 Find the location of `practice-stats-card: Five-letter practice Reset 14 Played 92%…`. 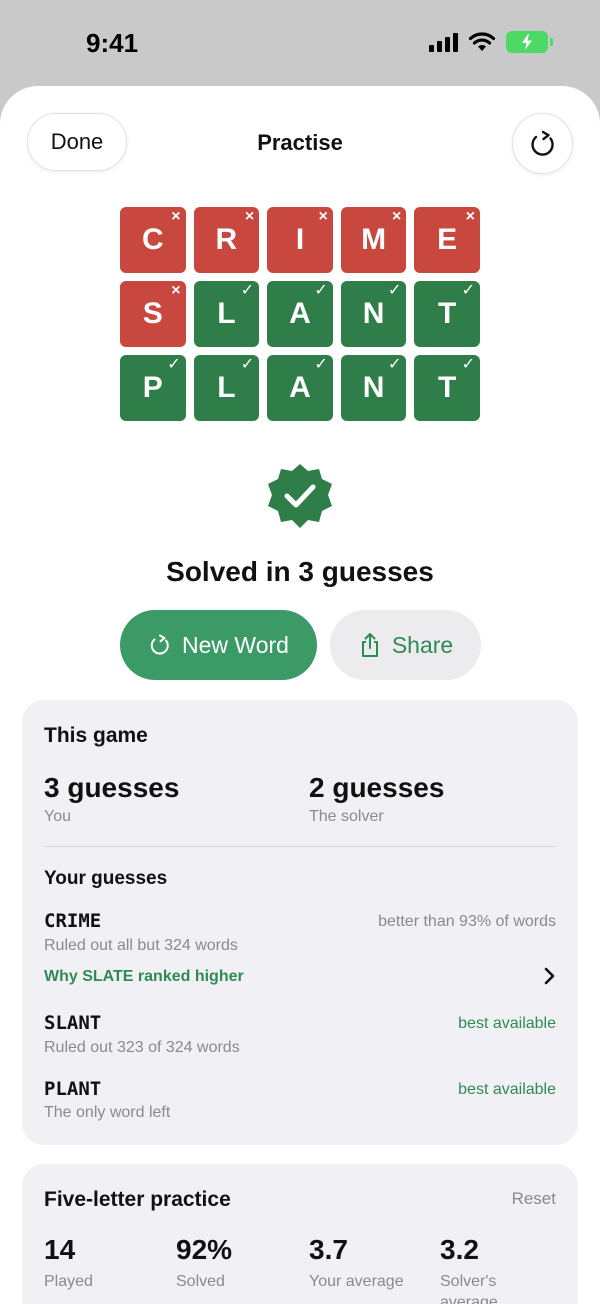

practice-stats-card: Five-letter practice Reset 14 Played 92%… is located at coordinates (300, 1234).